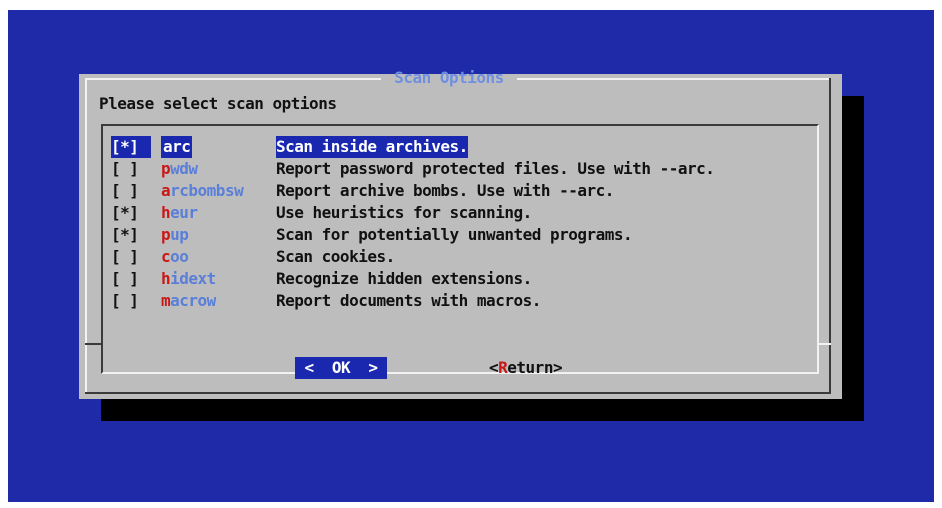 This screenshot has height=508, width=942. Describe the element at coordinates (404, 212) in the screenshot. I see `option-description: Use heuristics for scanning.` at that location.